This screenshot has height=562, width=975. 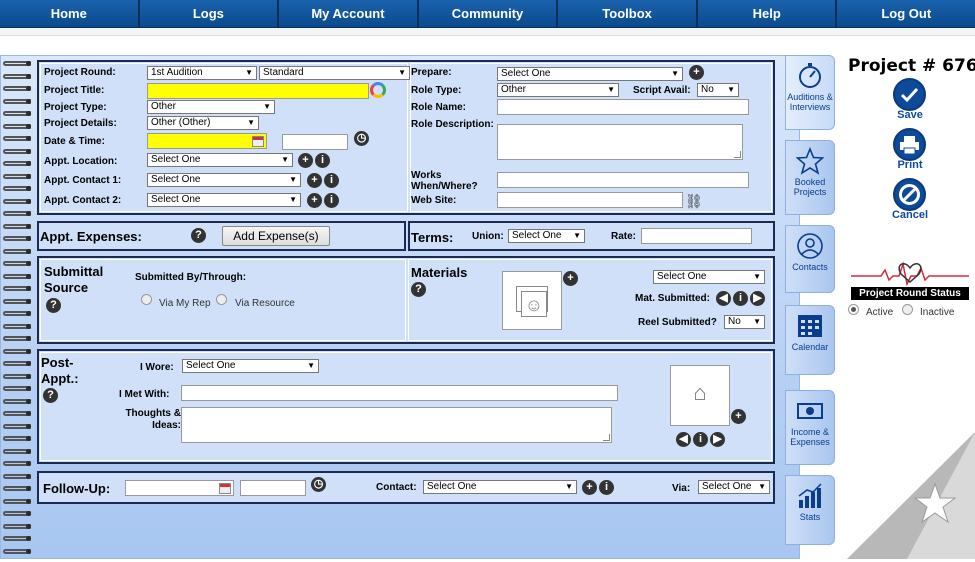 What do you see at coordinates (322, 160) in the screenshot?
I see `location-info-icon: i` at bounding box center [322, 160].